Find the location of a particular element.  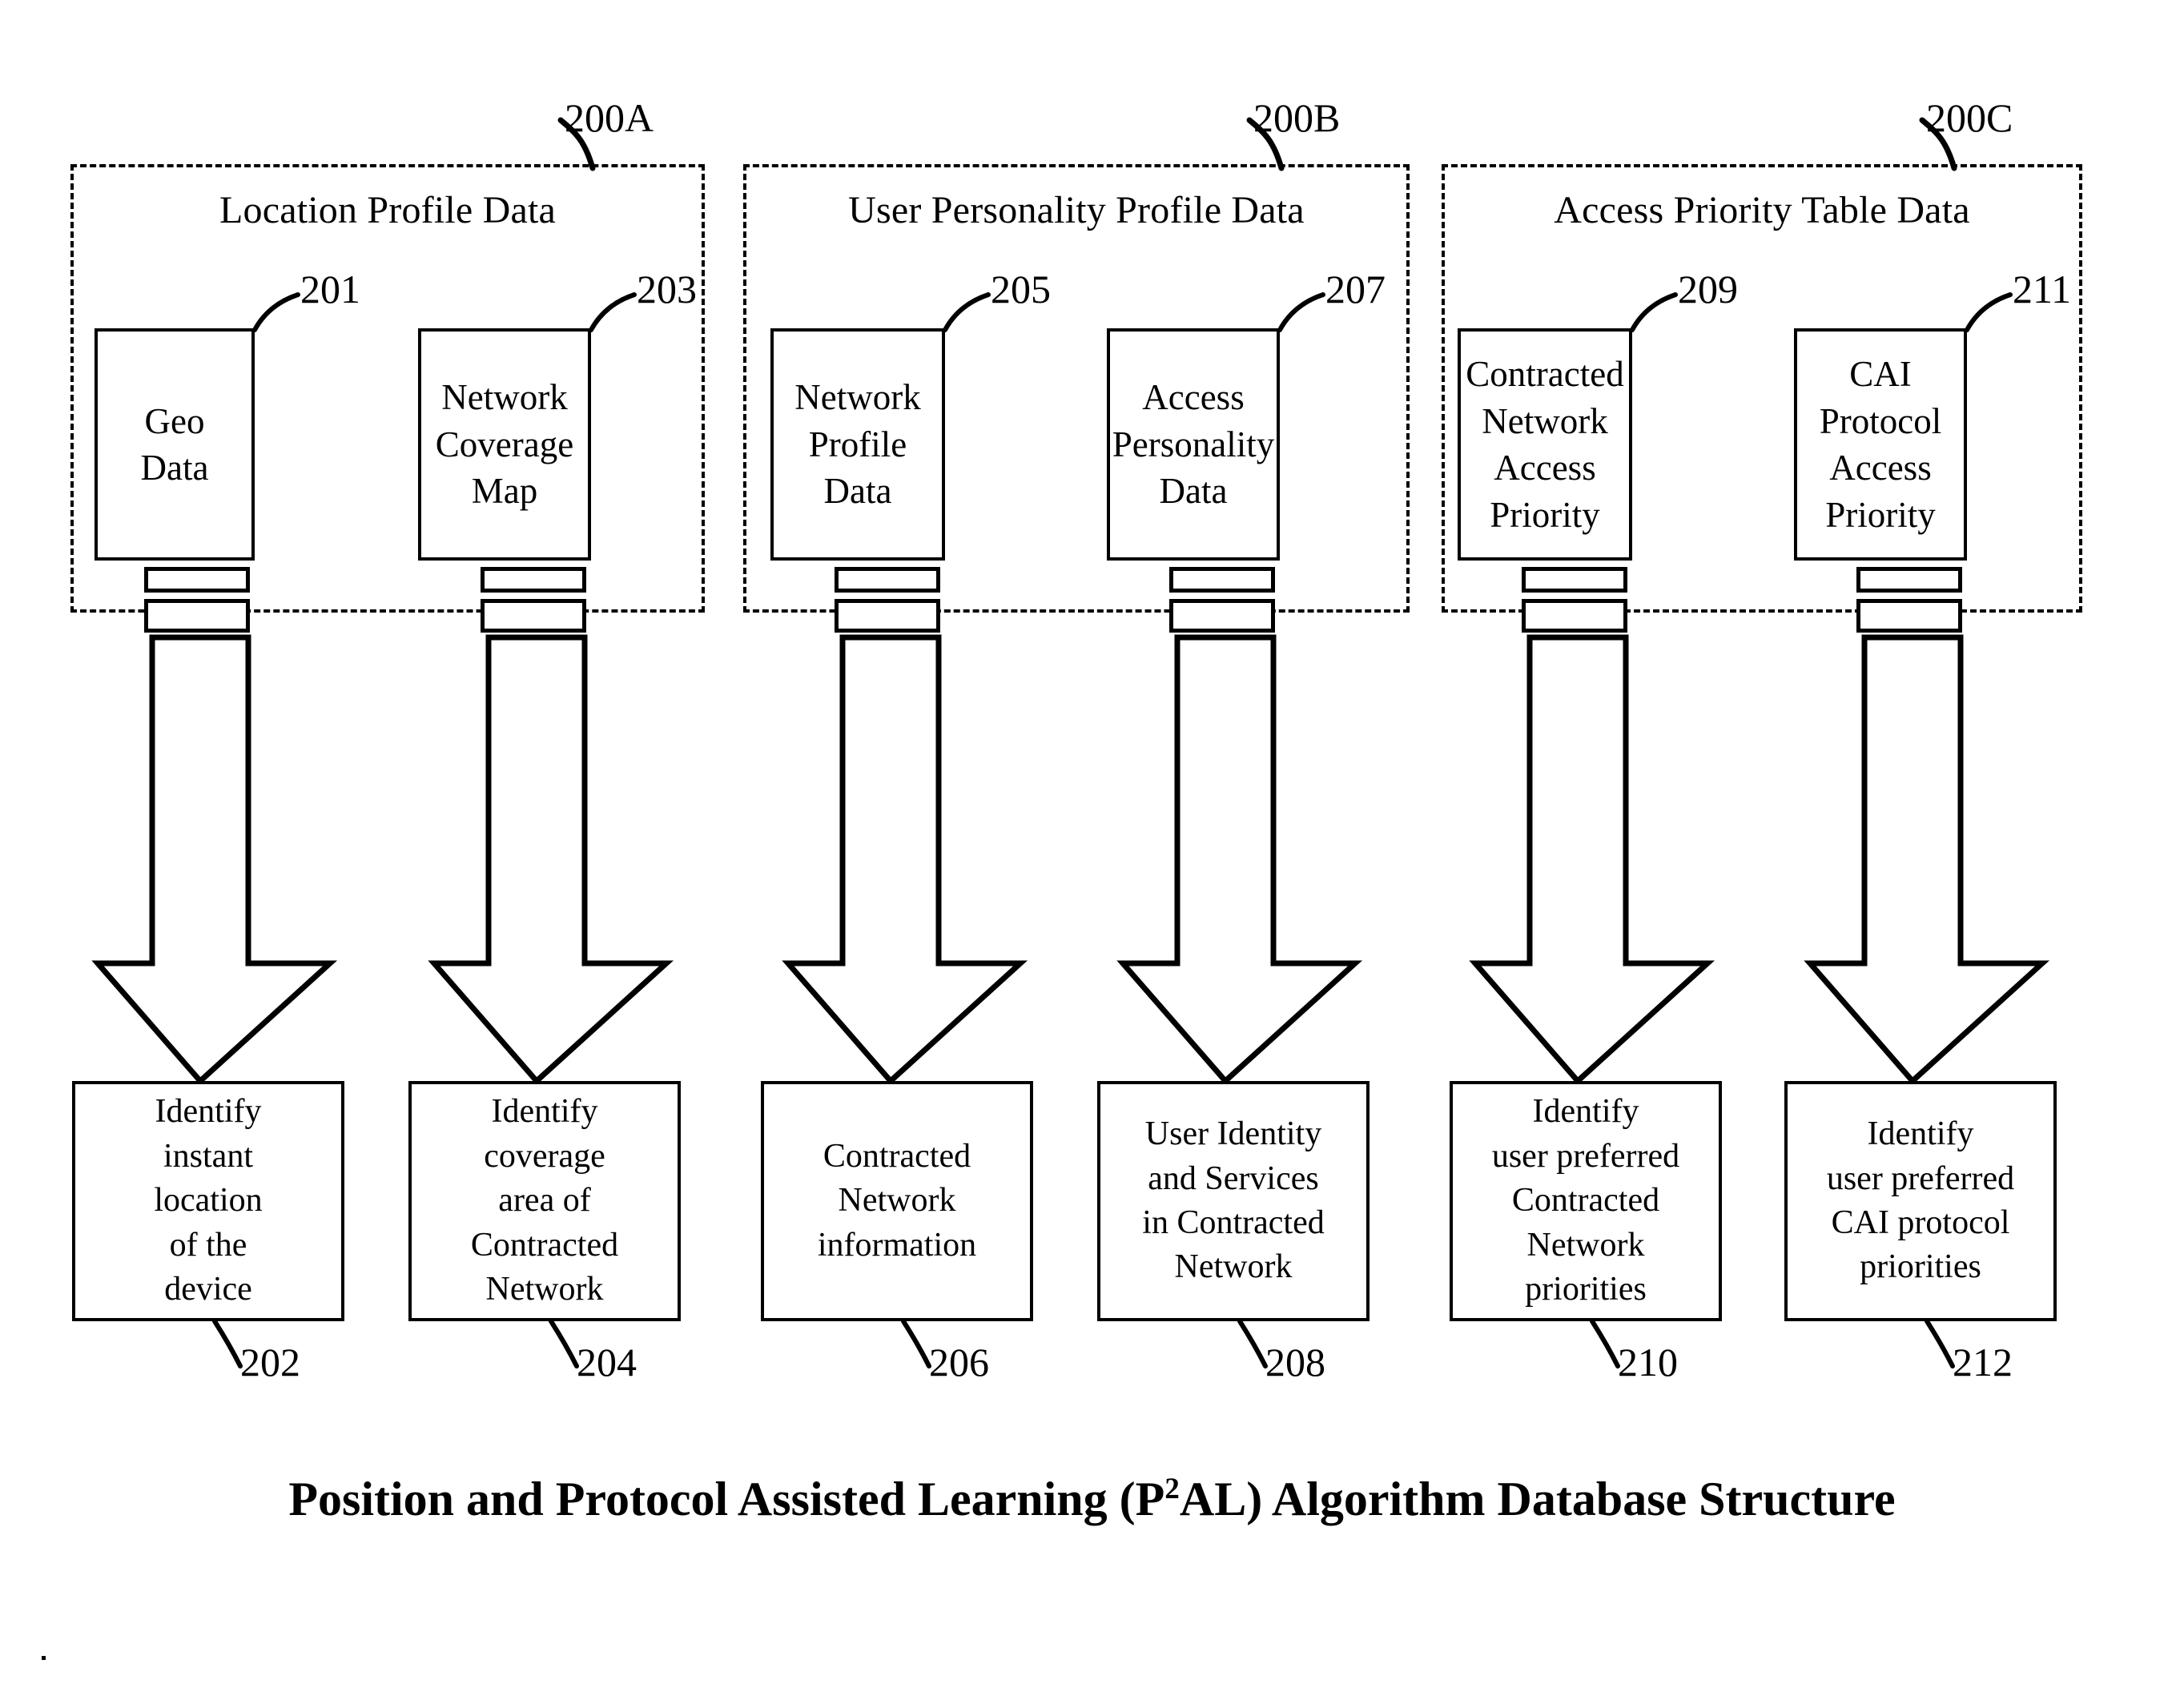

ref-numeral-212: 212 is located at coordinates (1983, 1362).